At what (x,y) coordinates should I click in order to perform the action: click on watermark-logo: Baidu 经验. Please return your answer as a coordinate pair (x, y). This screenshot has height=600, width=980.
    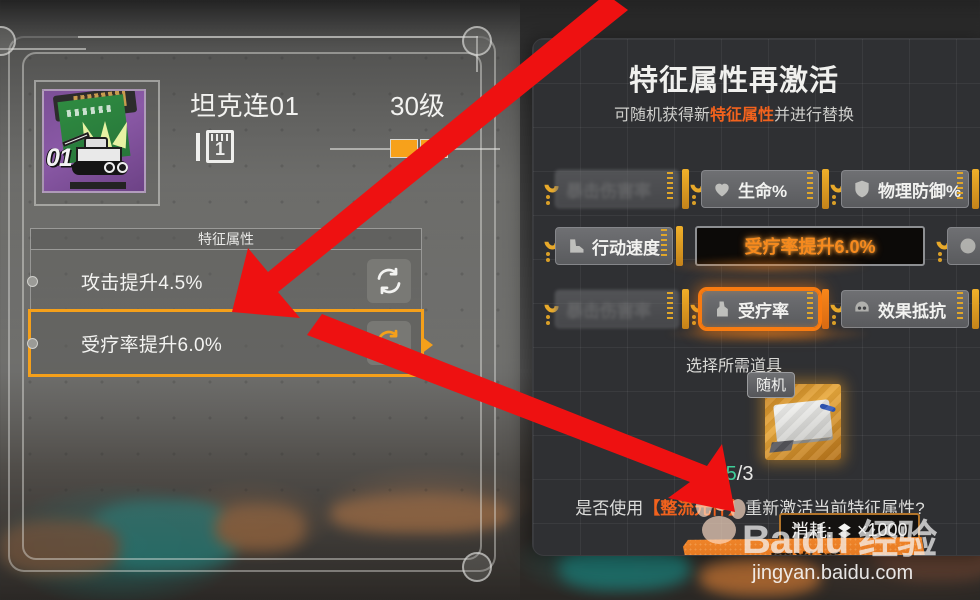
    Looking at the image, I should click on (839, 540).